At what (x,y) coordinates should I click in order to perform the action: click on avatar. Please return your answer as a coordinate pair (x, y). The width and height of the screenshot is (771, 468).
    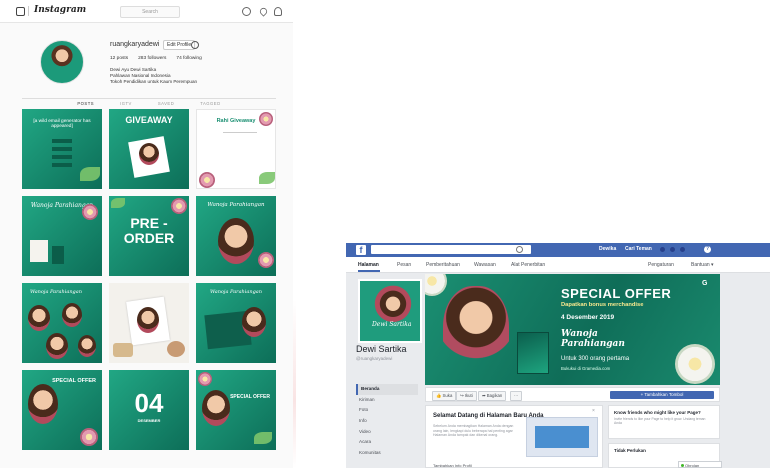
    Looking at the image, I should click on (62, 62).